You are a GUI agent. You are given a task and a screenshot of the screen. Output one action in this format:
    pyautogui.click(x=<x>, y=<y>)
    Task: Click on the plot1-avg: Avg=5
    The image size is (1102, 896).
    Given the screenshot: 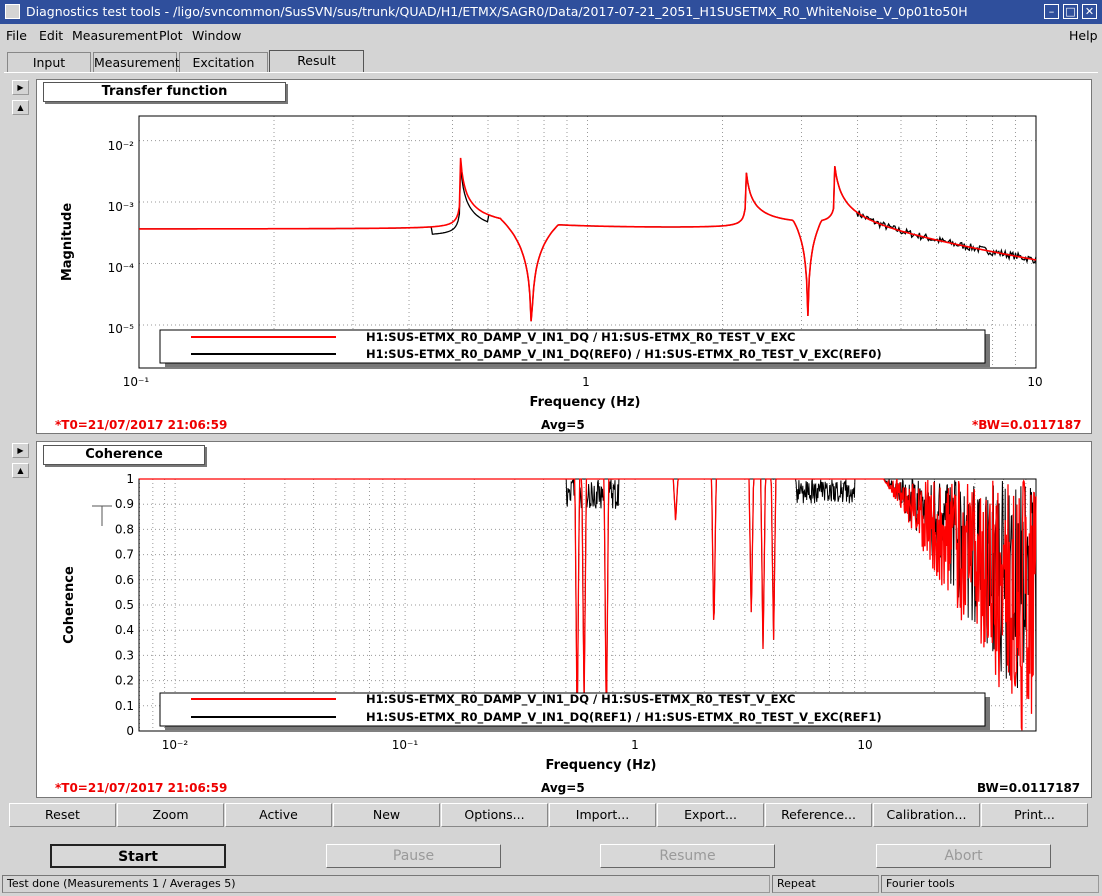 What is the action you would take?
    pyautogui.click(x=563, y=425)
    